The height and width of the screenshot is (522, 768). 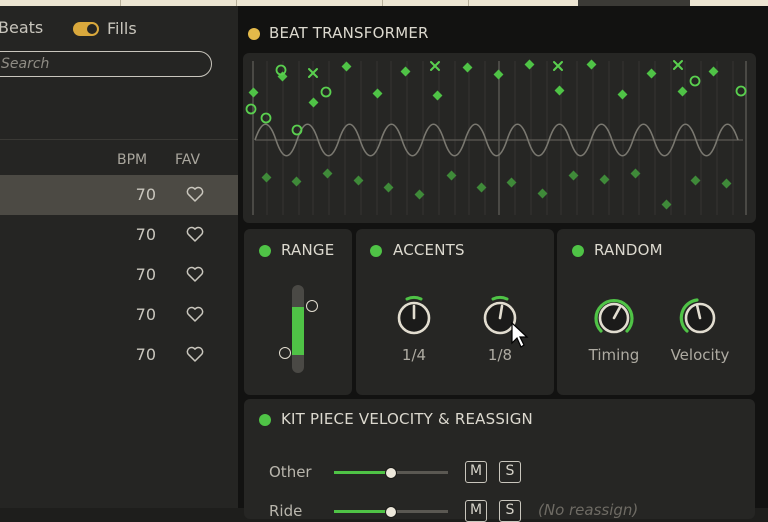 I want to click on range-slider-fill, so click(x=298, y=331).